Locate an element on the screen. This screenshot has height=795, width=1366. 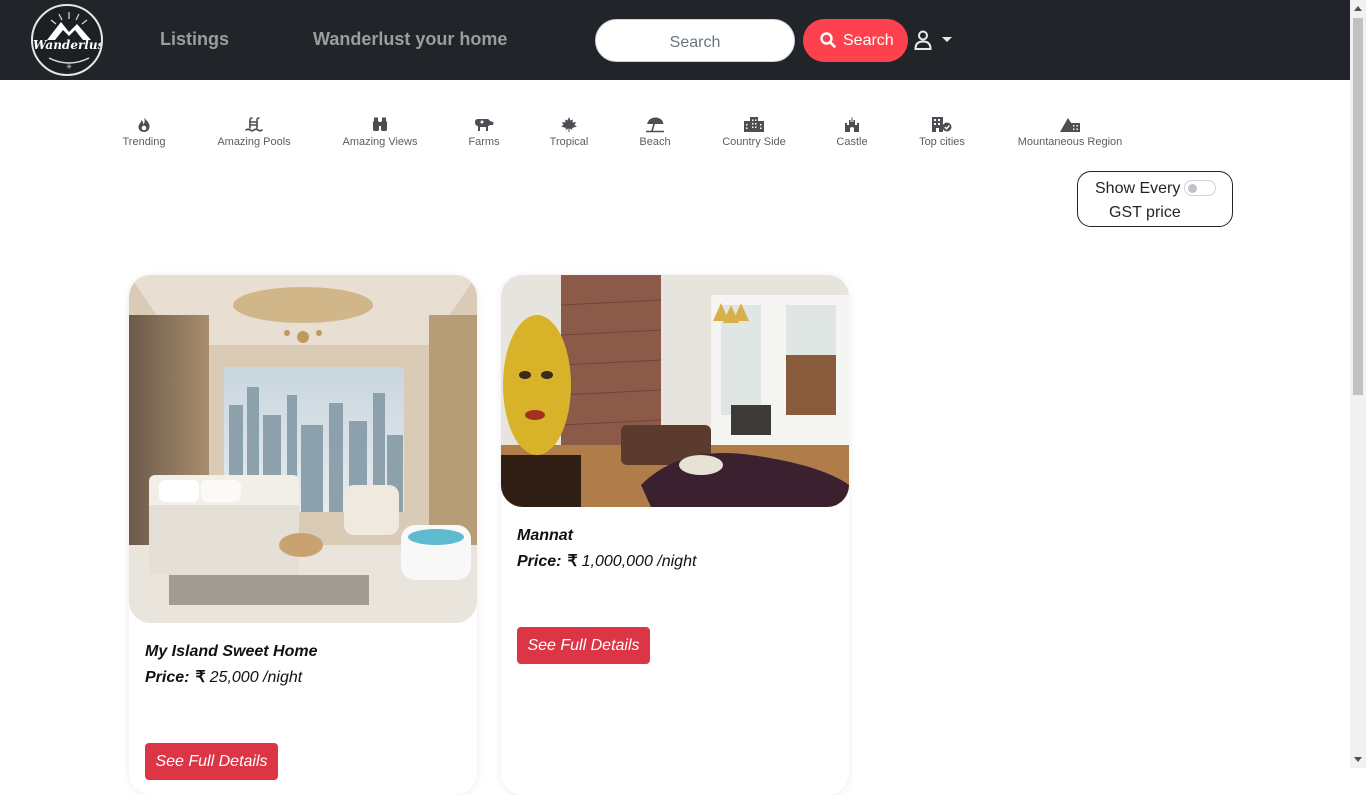
filter-label: Amazing Pools is located at coordinates (254, 142).